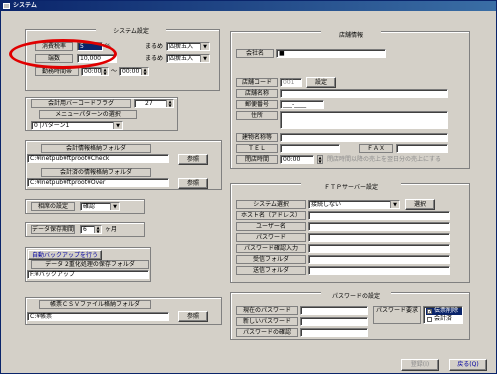 The image size is (497, 374). Describe the element at coordinates (271, 270) in the screenshot. I see `send-folder-label: 送信フォルダ` at that location.